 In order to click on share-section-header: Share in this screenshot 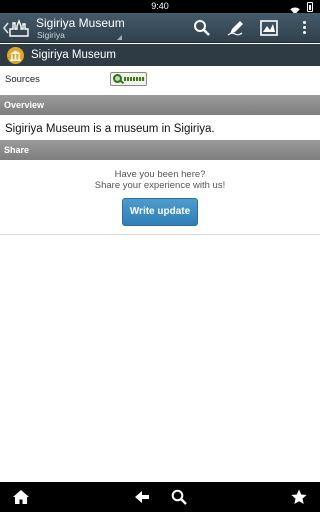, I will do `click(160, 150)`.